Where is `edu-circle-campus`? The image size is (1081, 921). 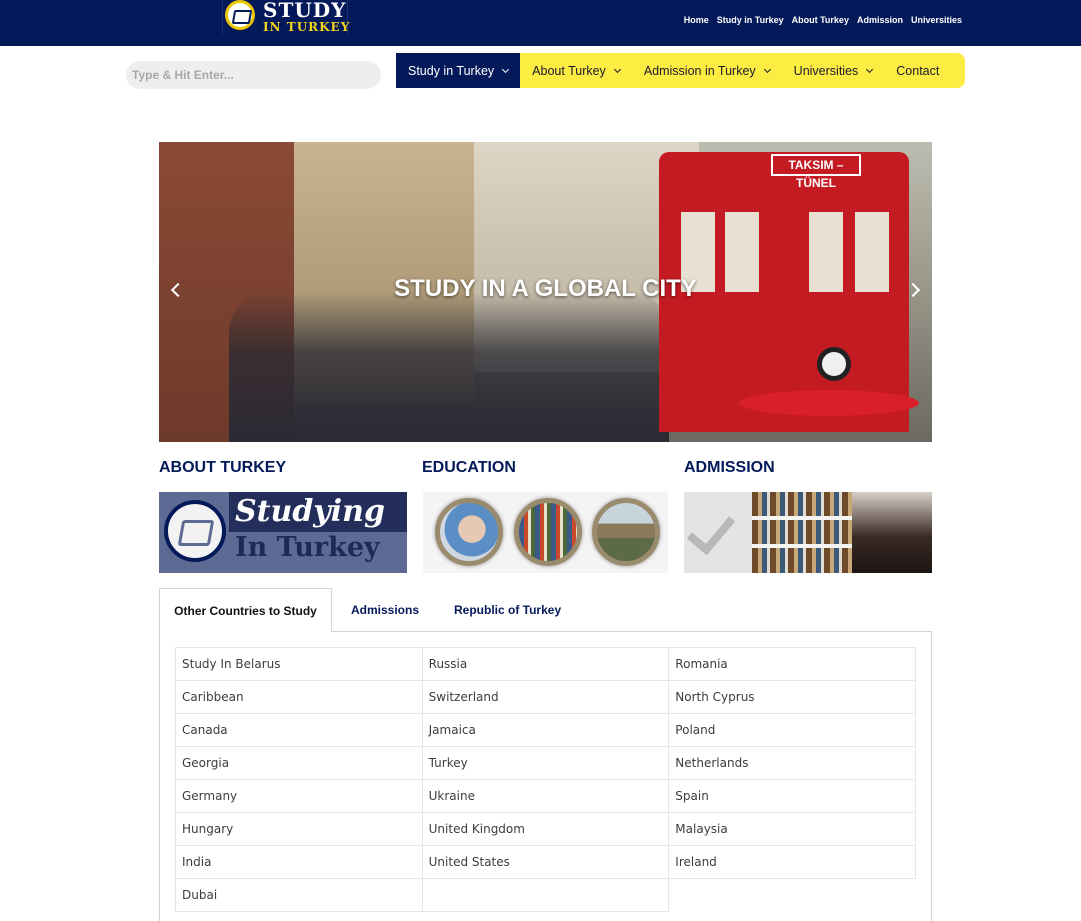
edu-circle-campus is located at coordinates (626, 532).